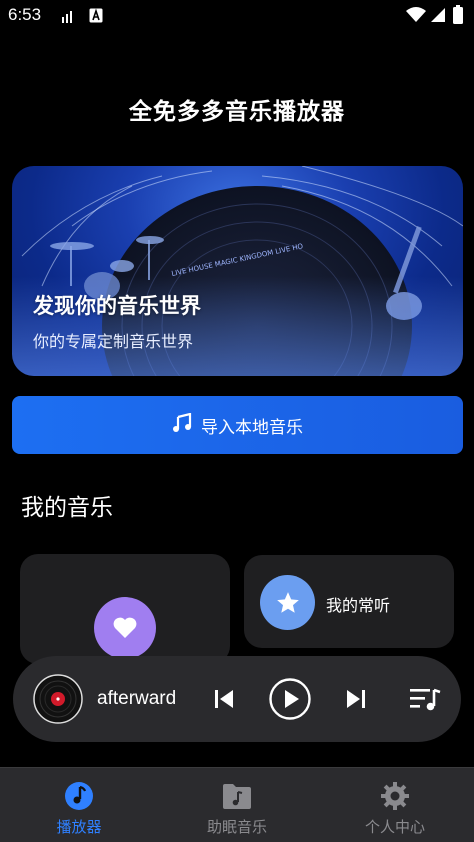 The height and width of the screenshot is (842, 474). Describe the element at coordinates (395, 796) in the screenshot. I see `gear-icon` at that location.